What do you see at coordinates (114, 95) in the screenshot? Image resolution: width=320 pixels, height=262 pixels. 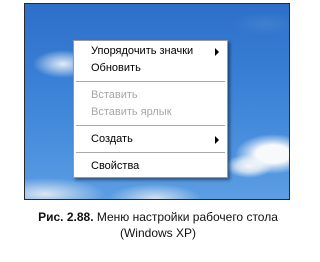 I see `menu-item-paste-label: Вставить` at bounding box center [114, 95].